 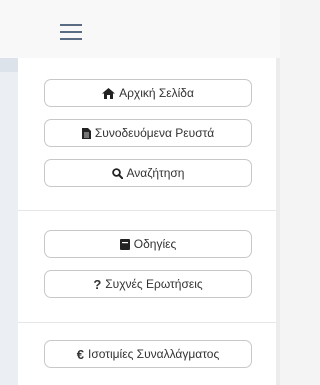 I want to click on home-icon, so click(x=109, y=93).